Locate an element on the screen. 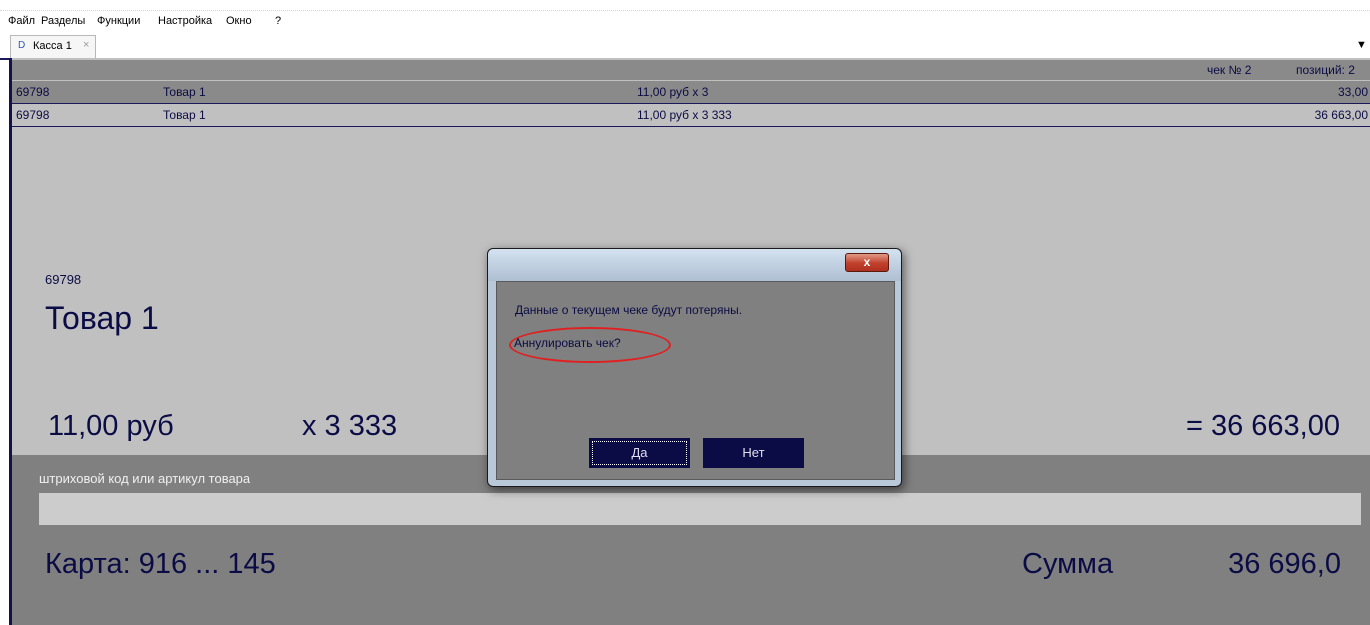 The height and width of the screenshot is (625, 1370). sum-label: Сумма is located at coordinates (1068, 564).